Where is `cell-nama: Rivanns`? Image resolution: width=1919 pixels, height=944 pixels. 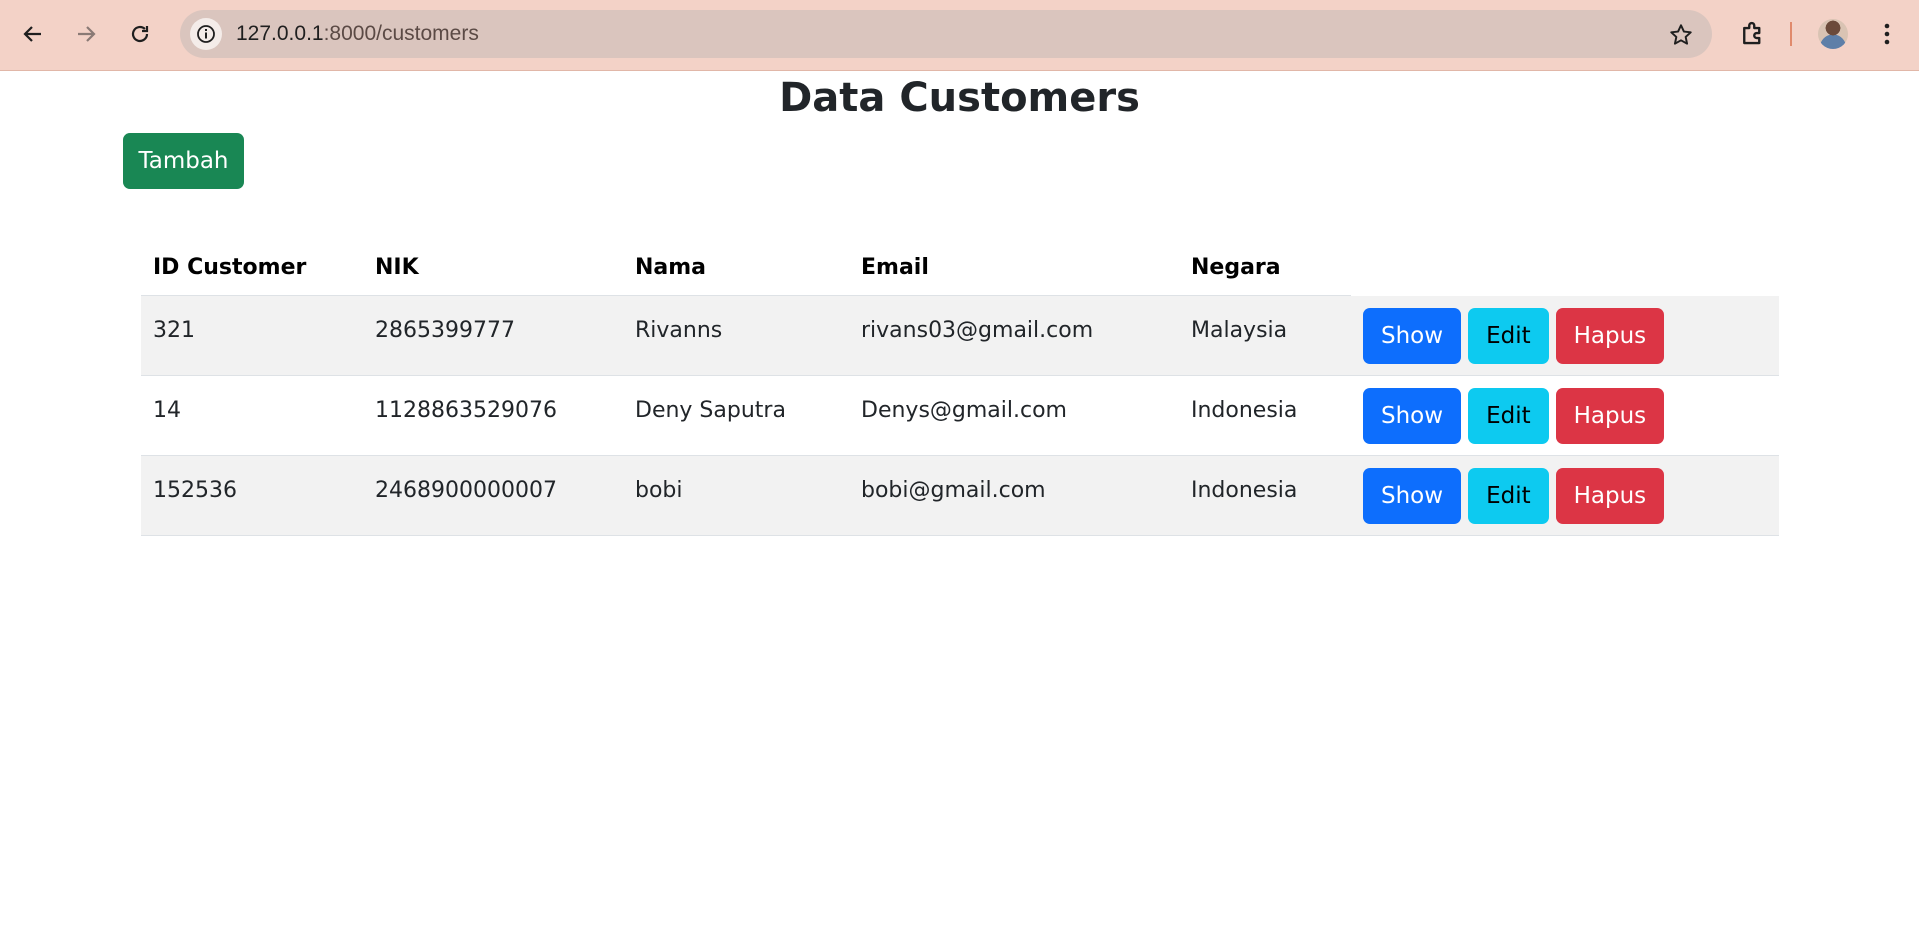
cell-nama: Rivanns is located at coordinates (736, 335).